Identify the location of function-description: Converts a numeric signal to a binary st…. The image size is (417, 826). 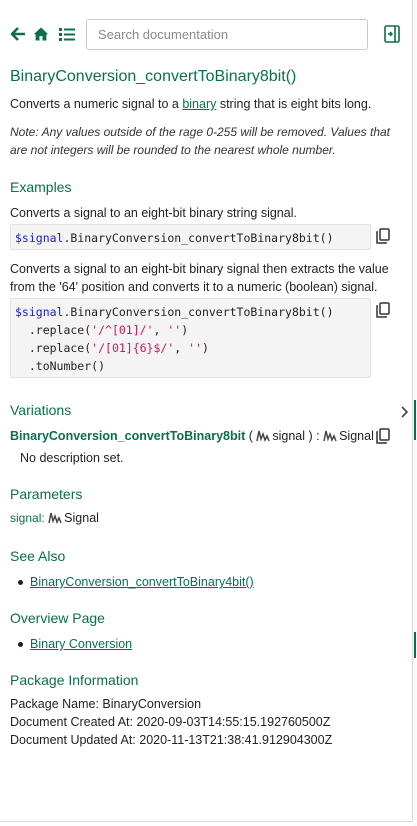
(207, 104).